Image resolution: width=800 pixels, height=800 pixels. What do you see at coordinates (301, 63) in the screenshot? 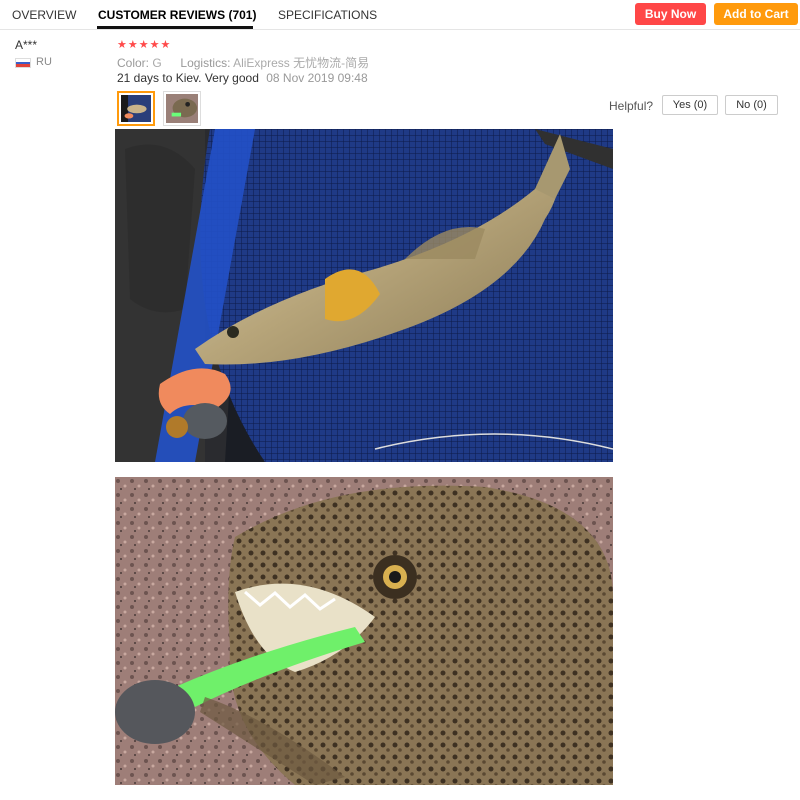
I see `logistics-value: AliExpress 无忧物流-简易` at bounding box center [301, 63].